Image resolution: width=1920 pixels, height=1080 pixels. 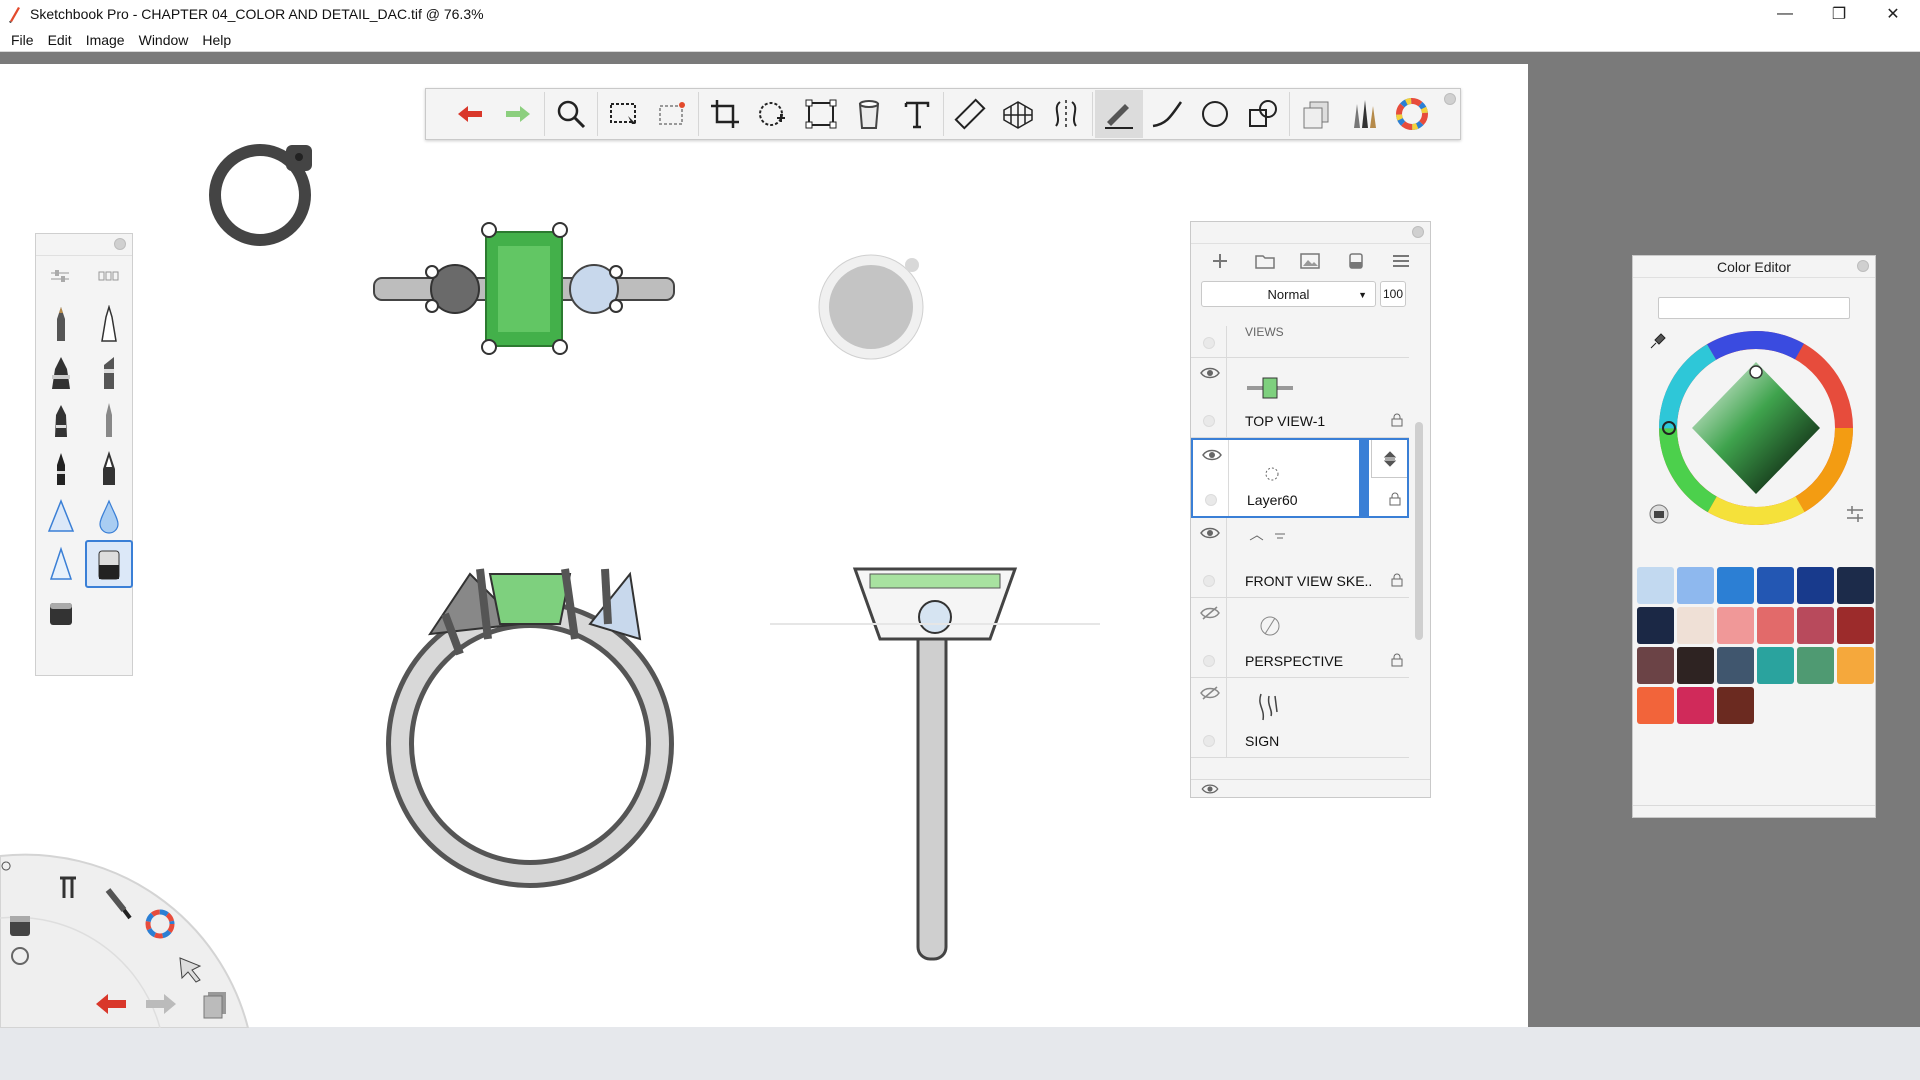 I want to click on minimize-button: —, so click(x=1785, y=14).